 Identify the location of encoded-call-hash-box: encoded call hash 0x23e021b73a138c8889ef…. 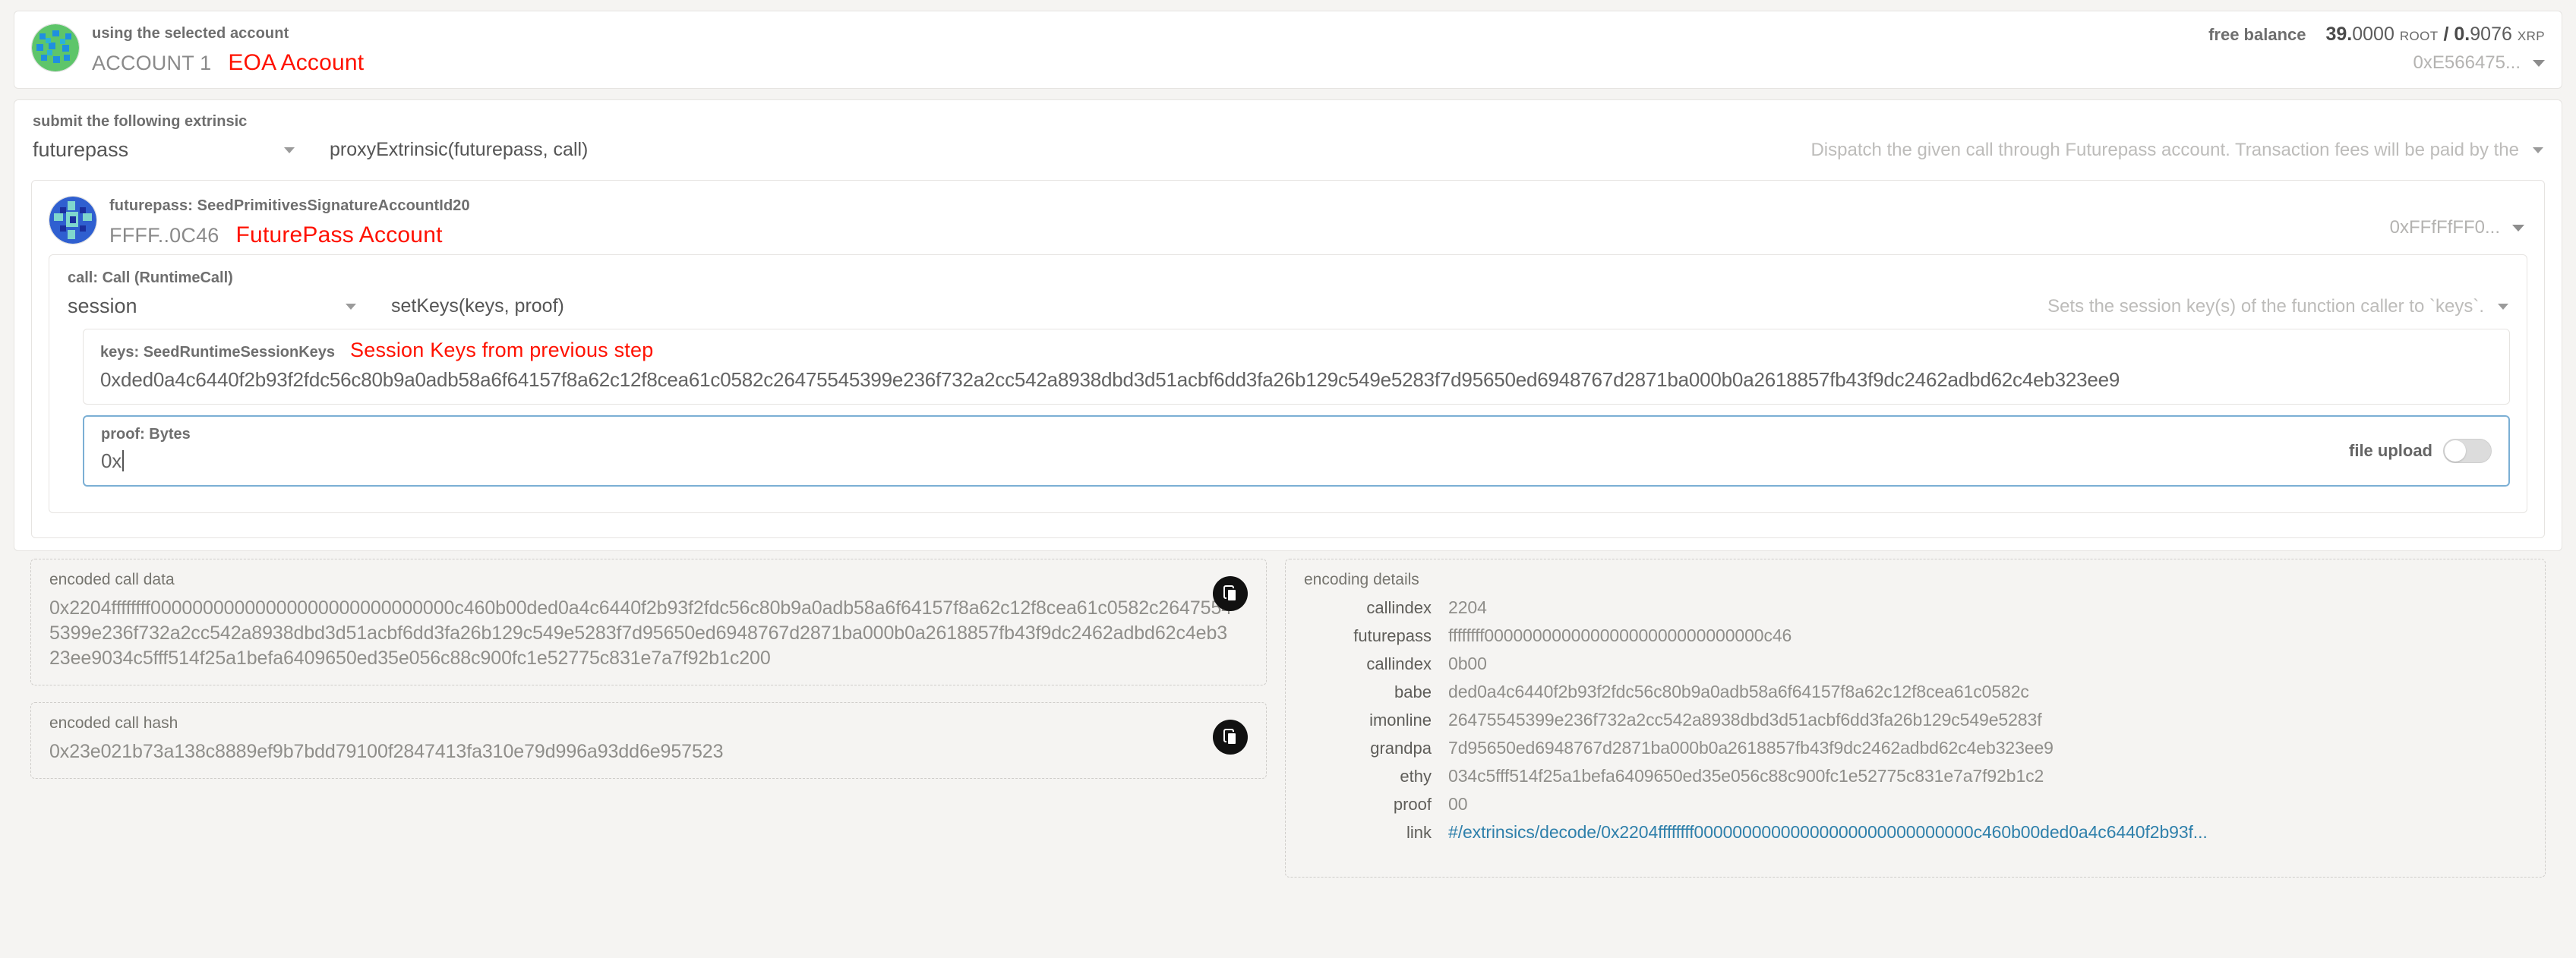
(648, 740).